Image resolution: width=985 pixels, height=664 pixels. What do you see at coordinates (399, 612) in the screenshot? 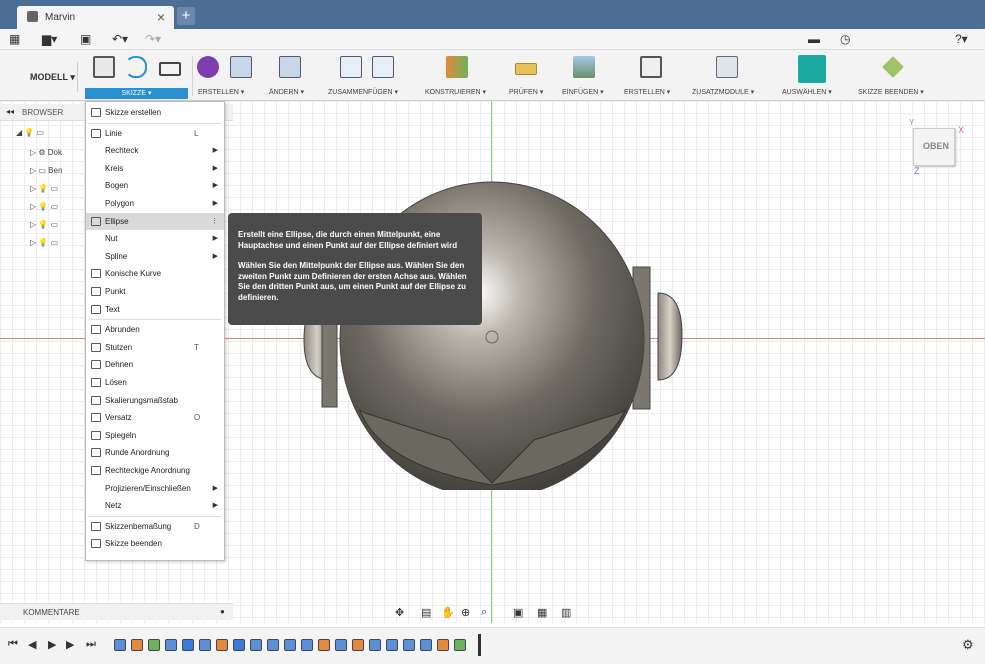
I see `orbit-icon: ✥` at bounding box center [399, 612].